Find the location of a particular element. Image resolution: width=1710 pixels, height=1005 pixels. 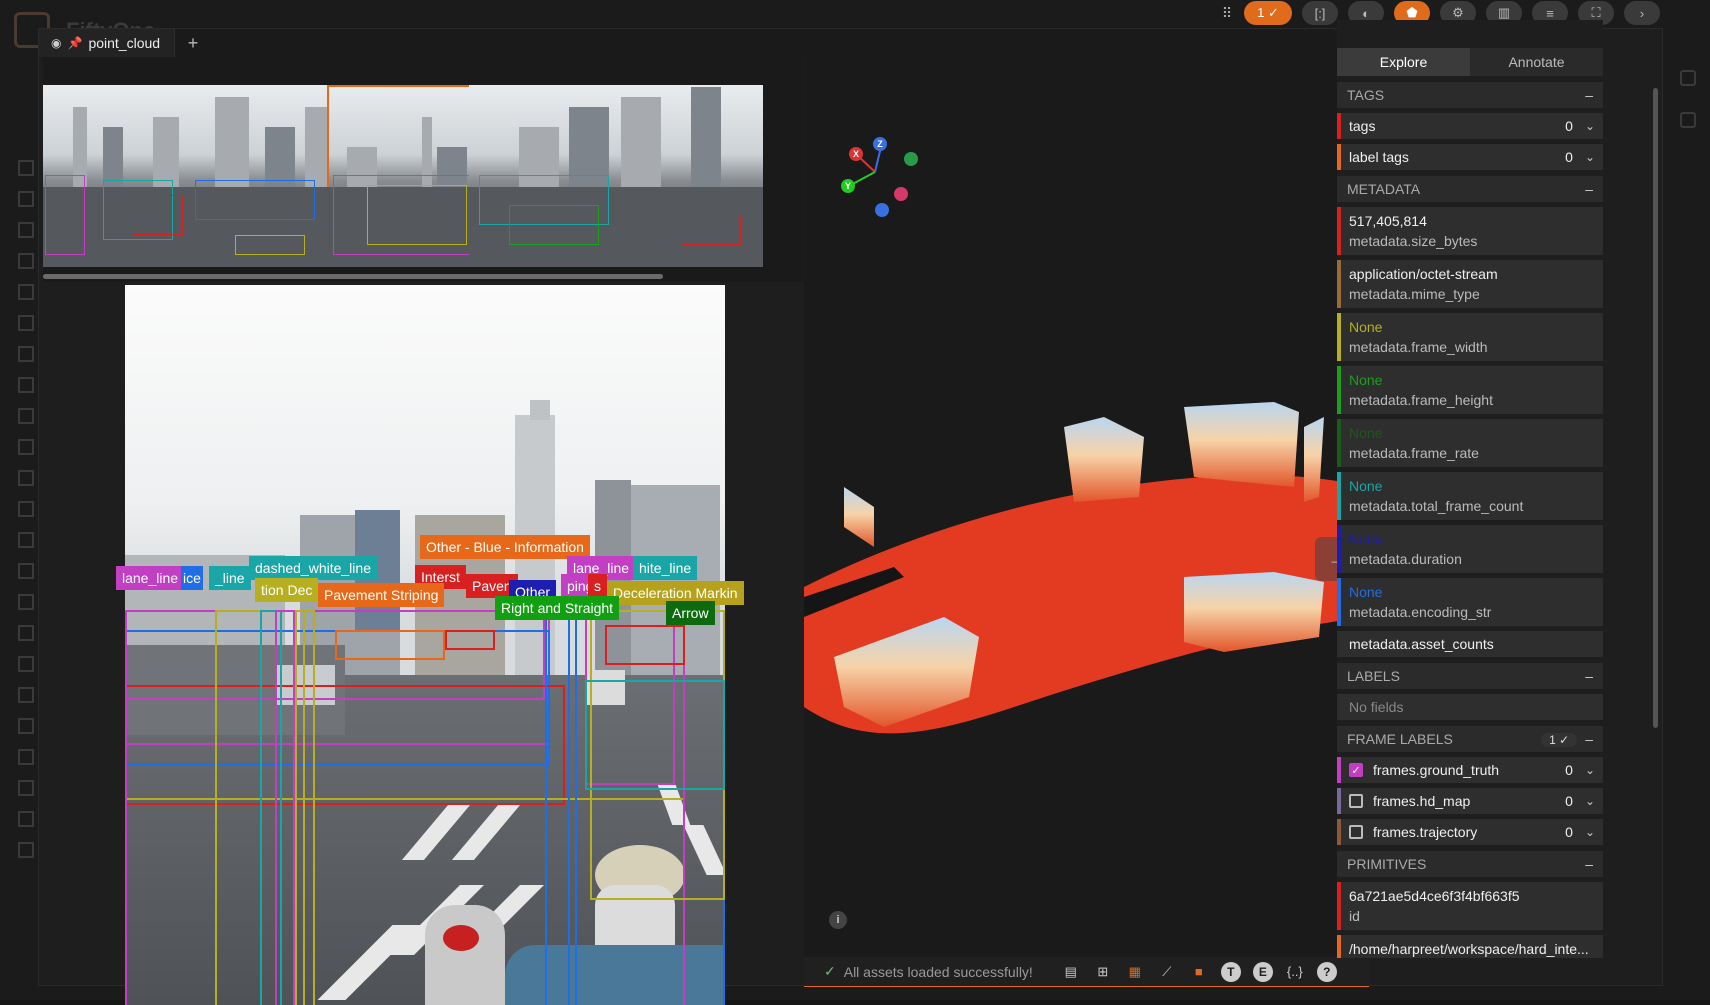

metadata-field: None metadata.encoding_str is located at coordinates (1470, 602).